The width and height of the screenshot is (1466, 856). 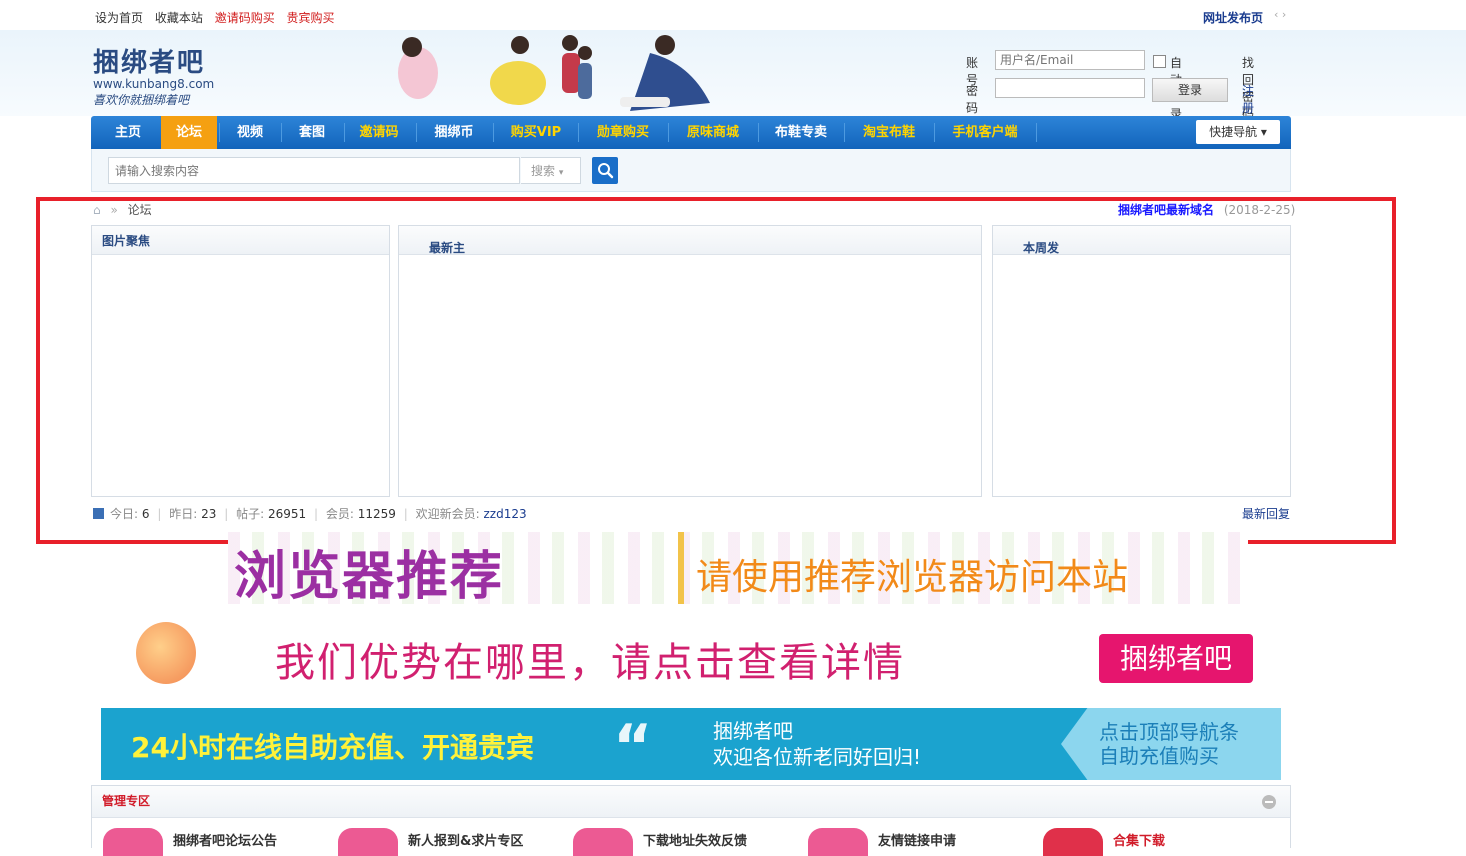 I want to click on topbar-arrows: ‹ ›, so click(x=1280, y=14).